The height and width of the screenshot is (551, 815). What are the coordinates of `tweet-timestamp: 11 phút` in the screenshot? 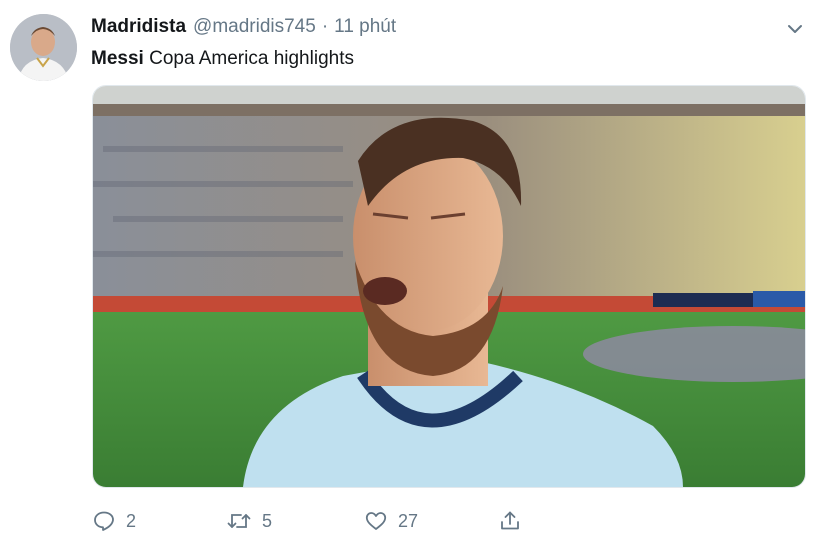 It's located at (365, 27).